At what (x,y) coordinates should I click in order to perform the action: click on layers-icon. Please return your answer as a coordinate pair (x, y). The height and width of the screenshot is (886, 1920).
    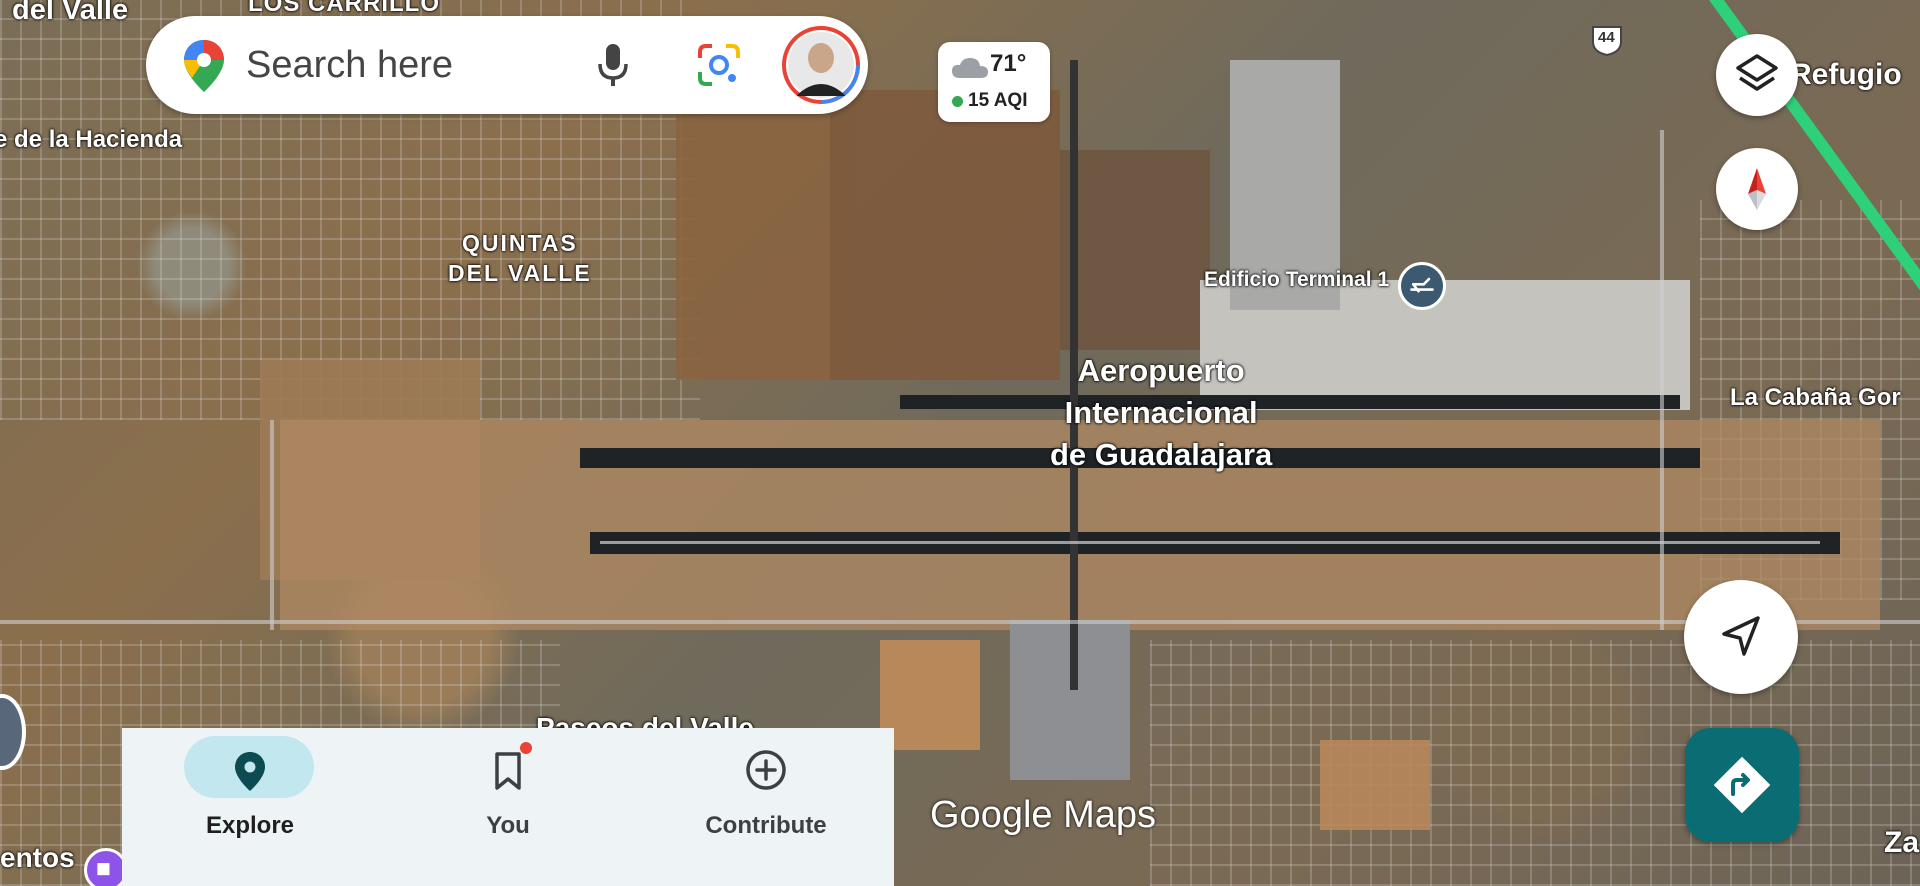
    Looking at the image, I should click on (1757, 72).